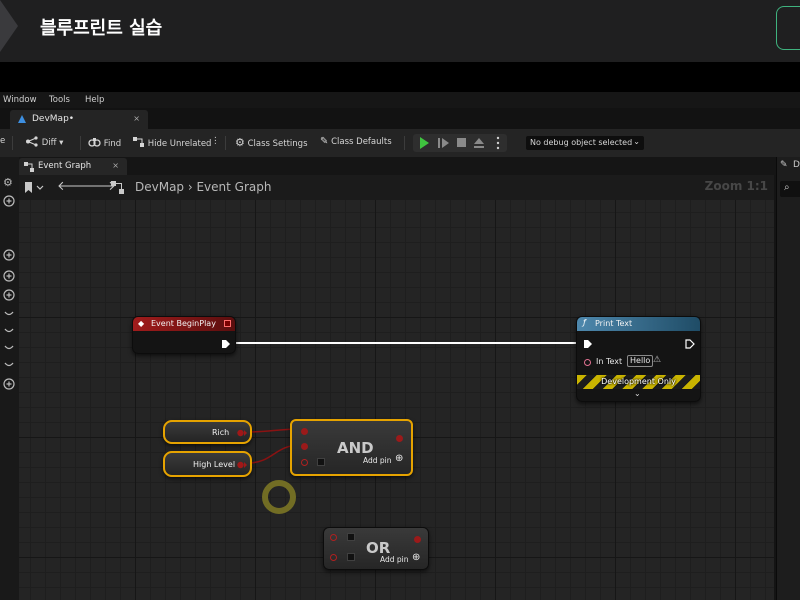 This screenshot has width=800, height=600. I want to click on find-label: Find, so click(112, 144).